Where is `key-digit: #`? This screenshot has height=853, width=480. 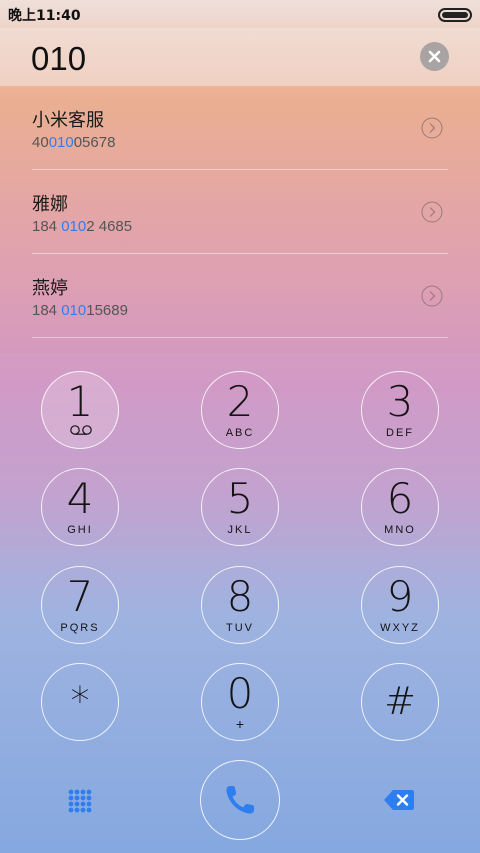
key-digit: # is located at coordinates (400, 701).